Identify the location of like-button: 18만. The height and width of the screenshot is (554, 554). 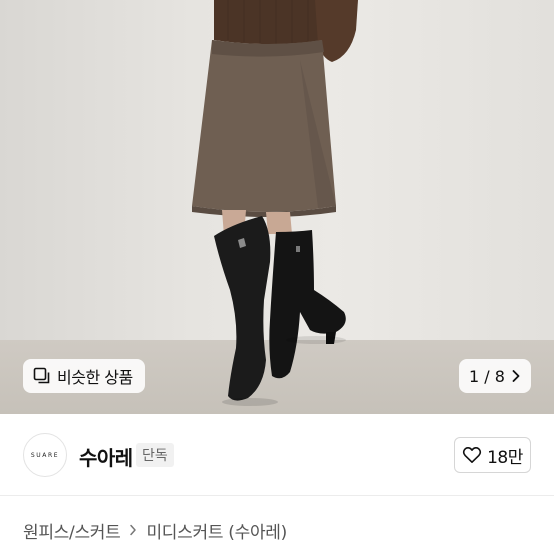
(492, 455).